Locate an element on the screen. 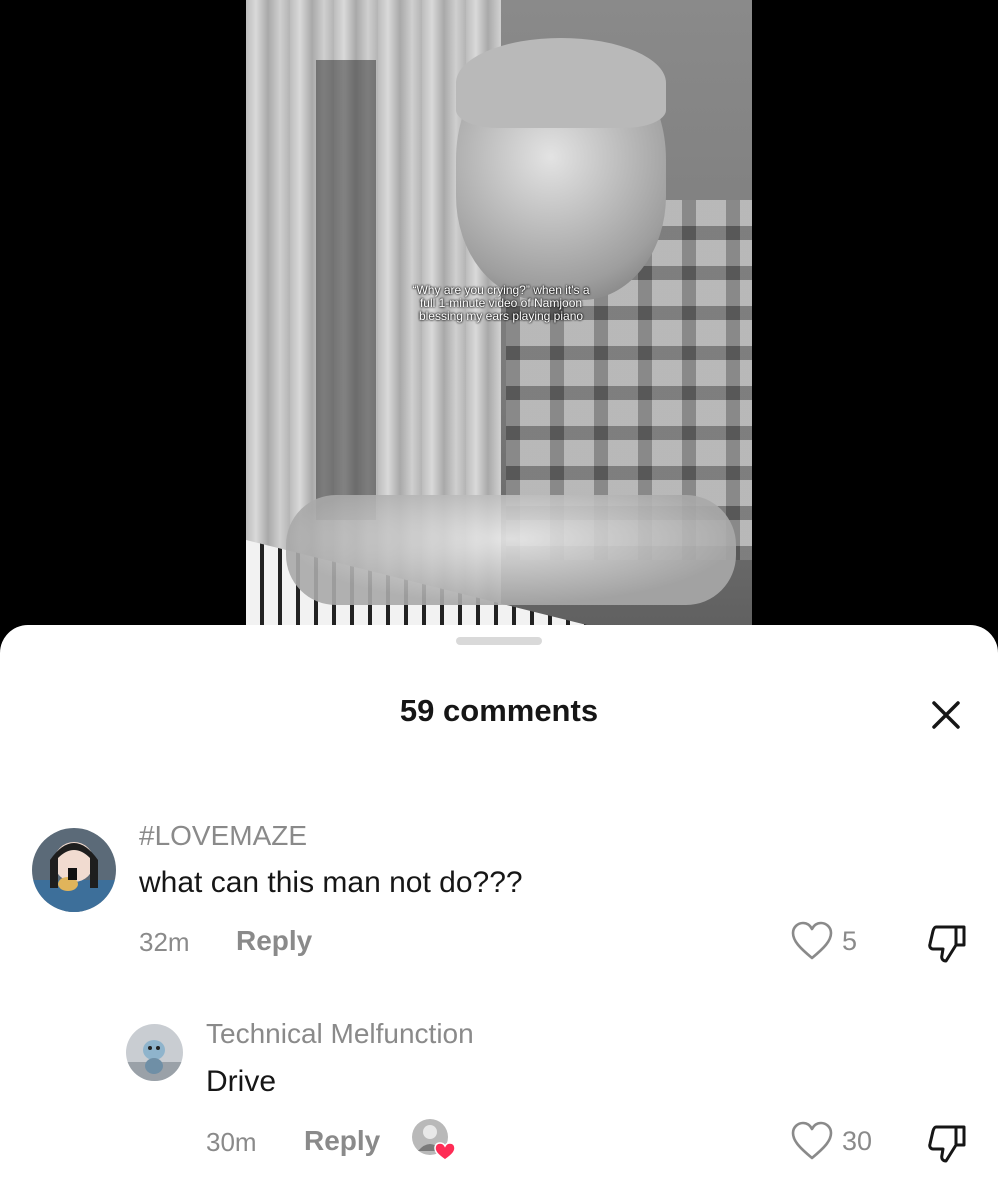 This screenshot has width=998, height=1200. creator-liked-badge is located at coordinates (433, 1140).